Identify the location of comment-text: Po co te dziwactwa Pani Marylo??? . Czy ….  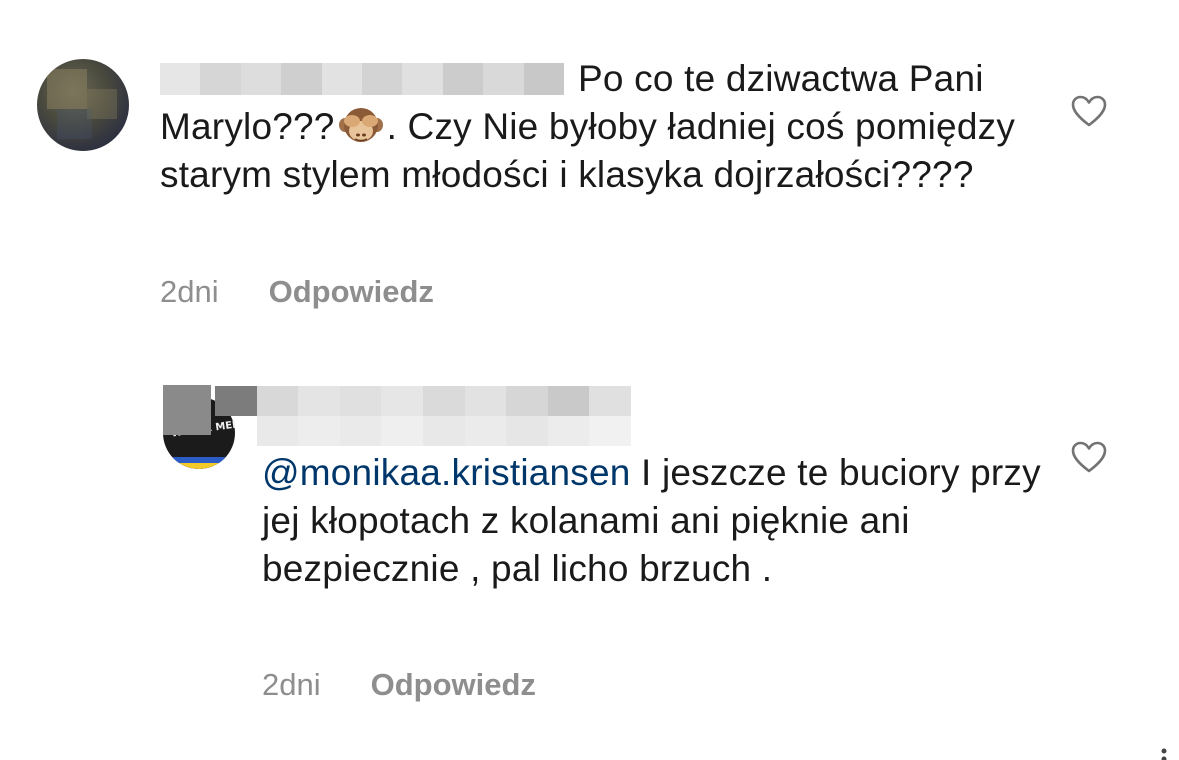
(600, 127).